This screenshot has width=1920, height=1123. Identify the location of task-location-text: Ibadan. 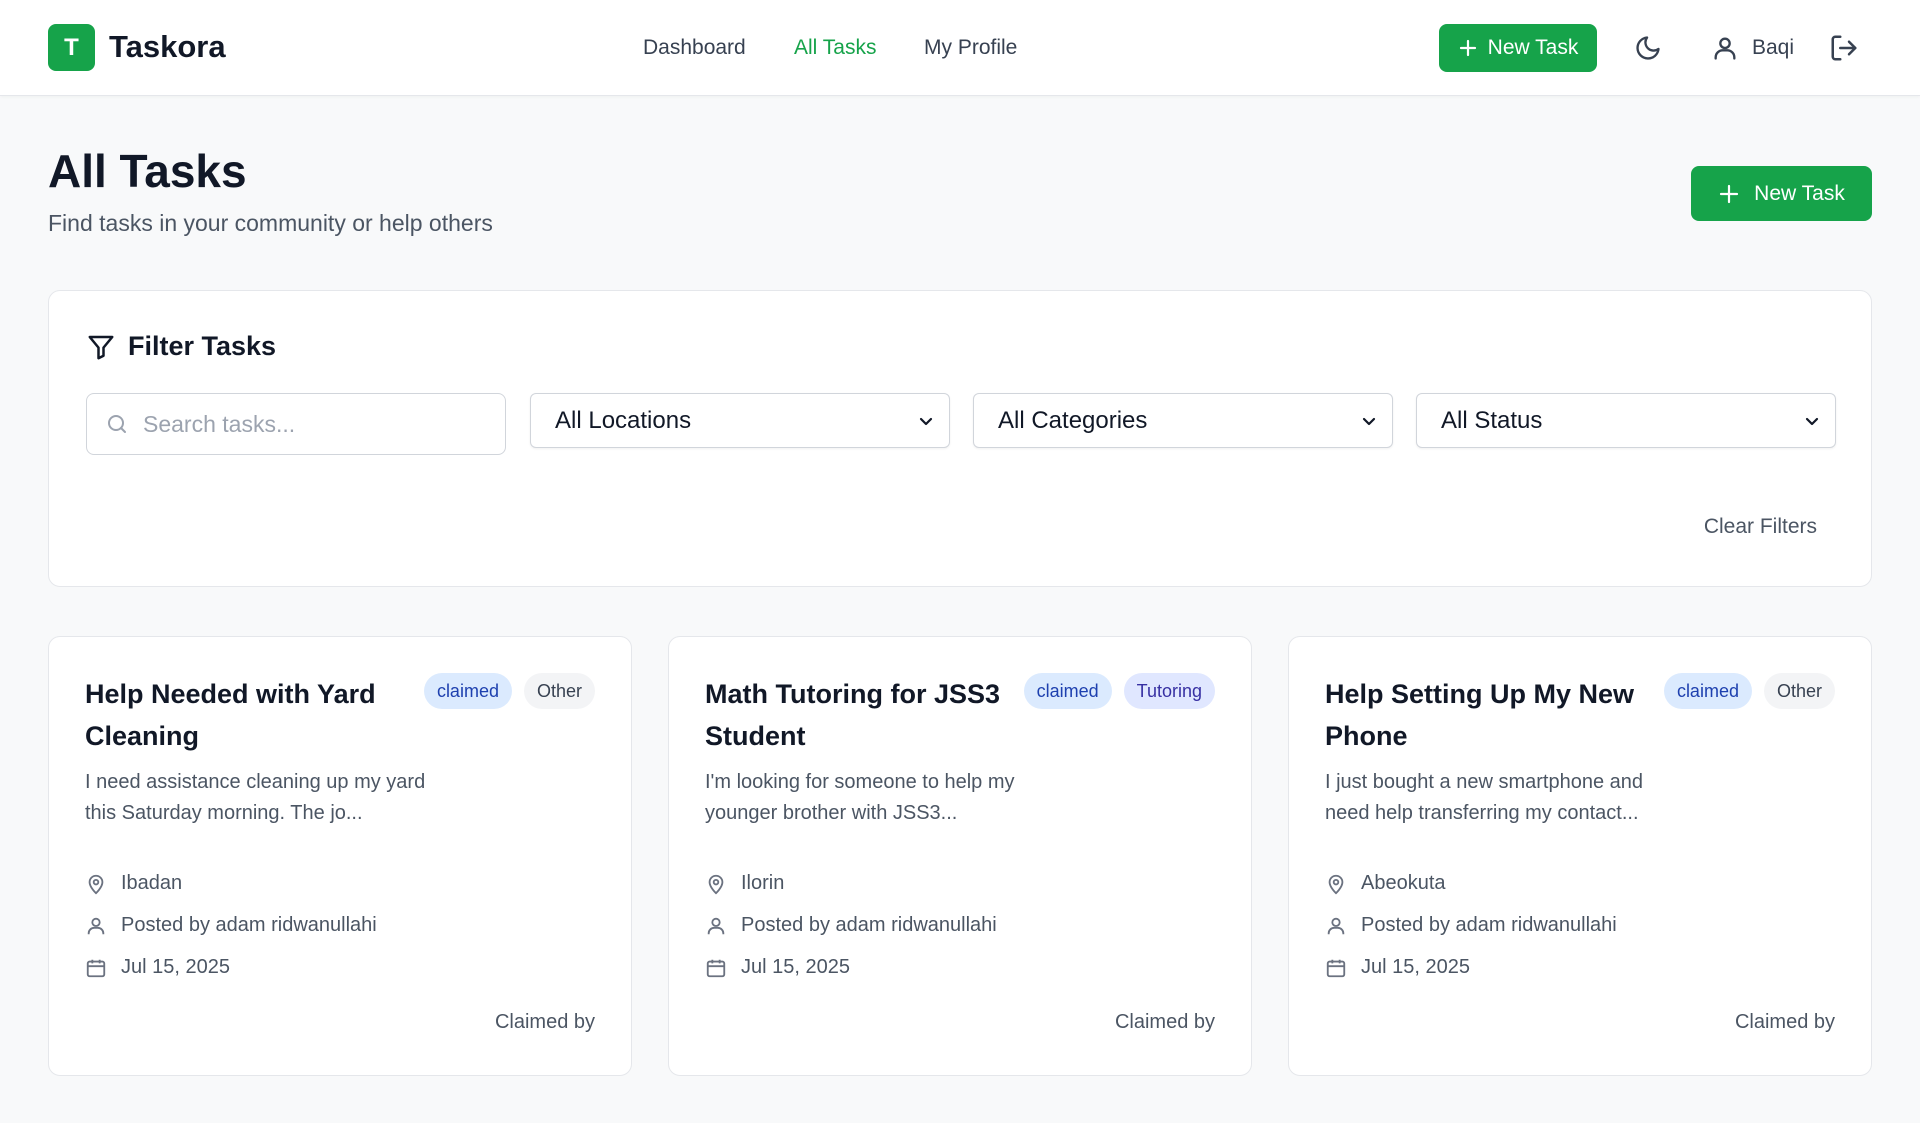
(152, 883).